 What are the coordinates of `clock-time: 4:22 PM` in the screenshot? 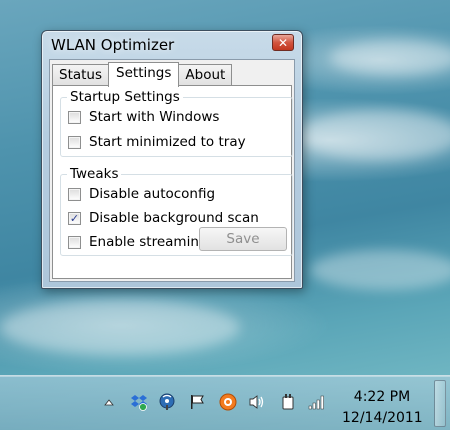 It's located at (382, 397).